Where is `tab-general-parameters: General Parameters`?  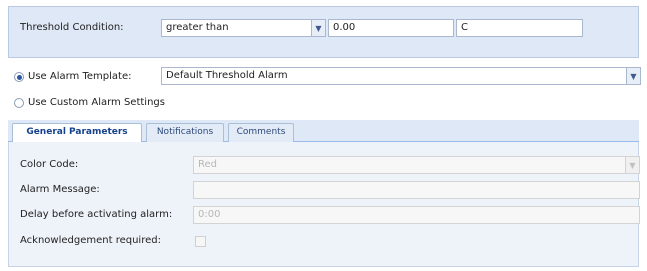
tab-general-parameters: General Parameters is located at coordinates (77, 133).